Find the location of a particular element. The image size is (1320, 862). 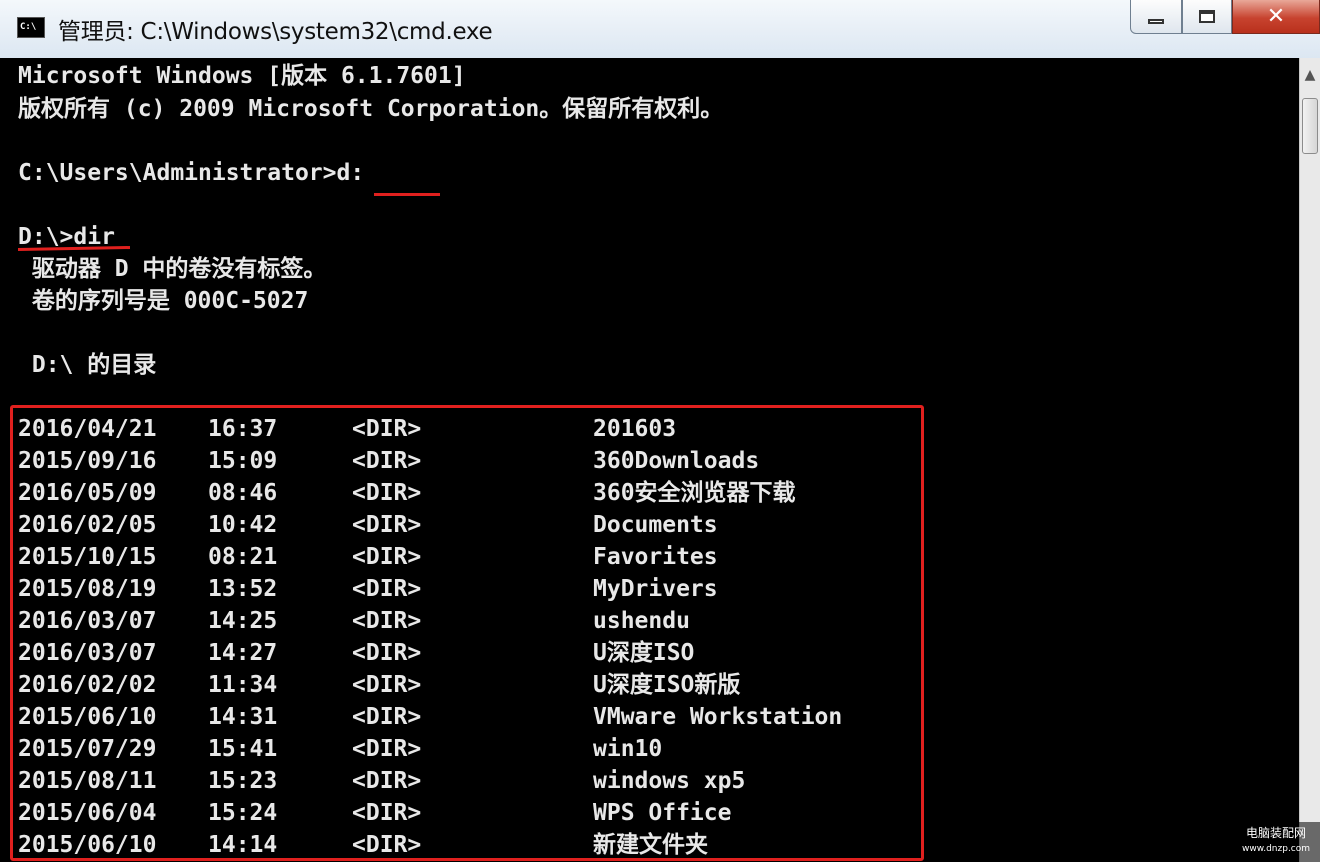

close-icon: ✕ is located at coordinates (1276, 16).